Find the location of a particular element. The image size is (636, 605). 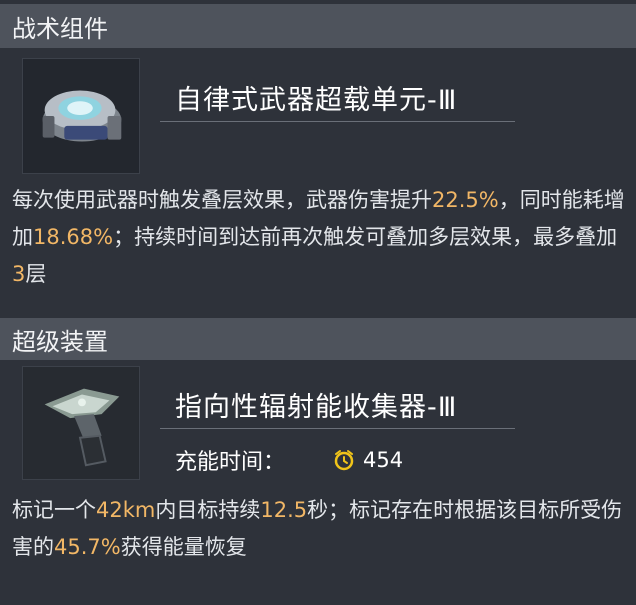

radiation-collector-icon is located at coordinates (81, 423).